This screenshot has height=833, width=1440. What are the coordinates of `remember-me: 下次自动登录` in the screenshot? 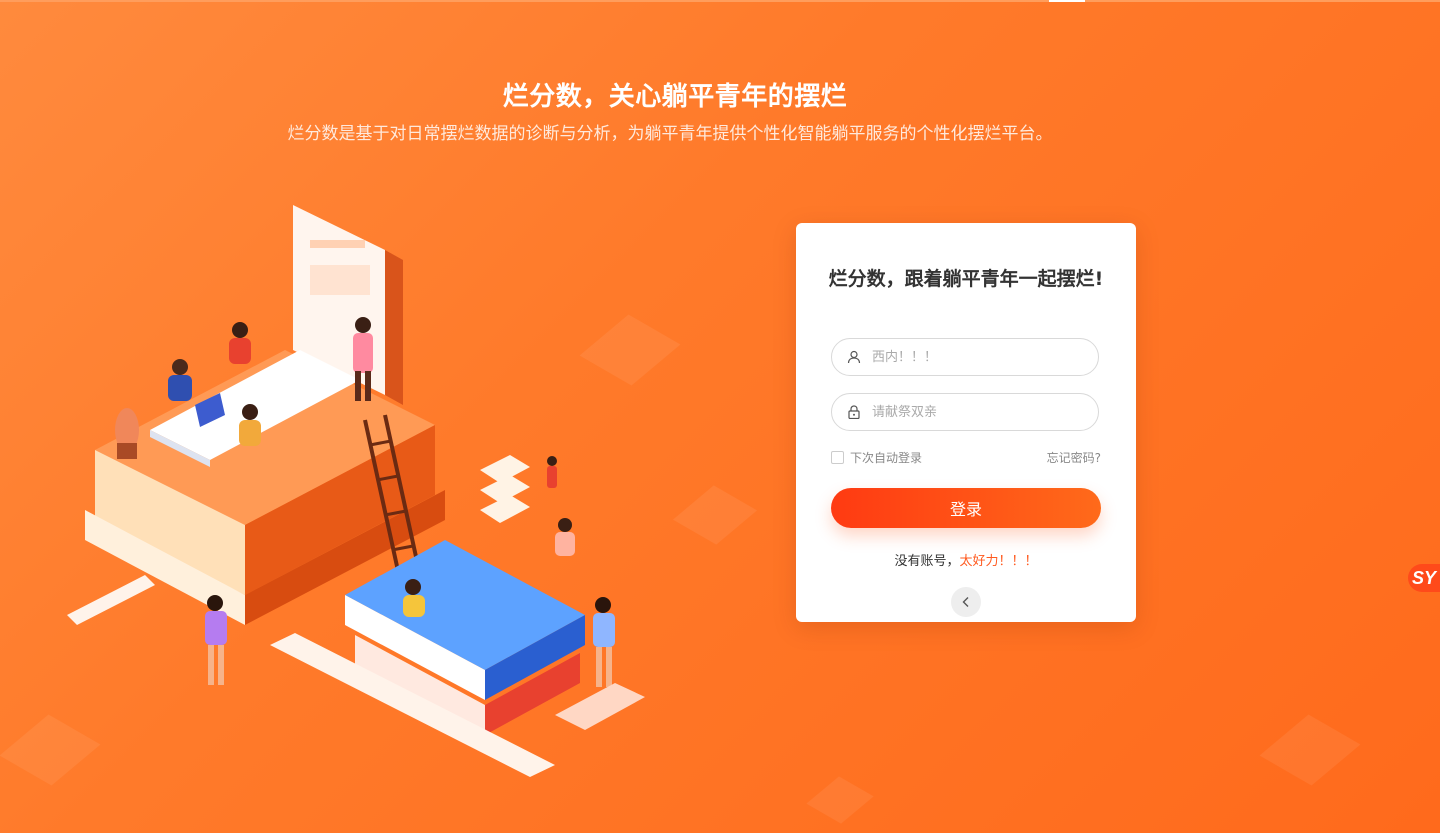 It's located at (876, 457).